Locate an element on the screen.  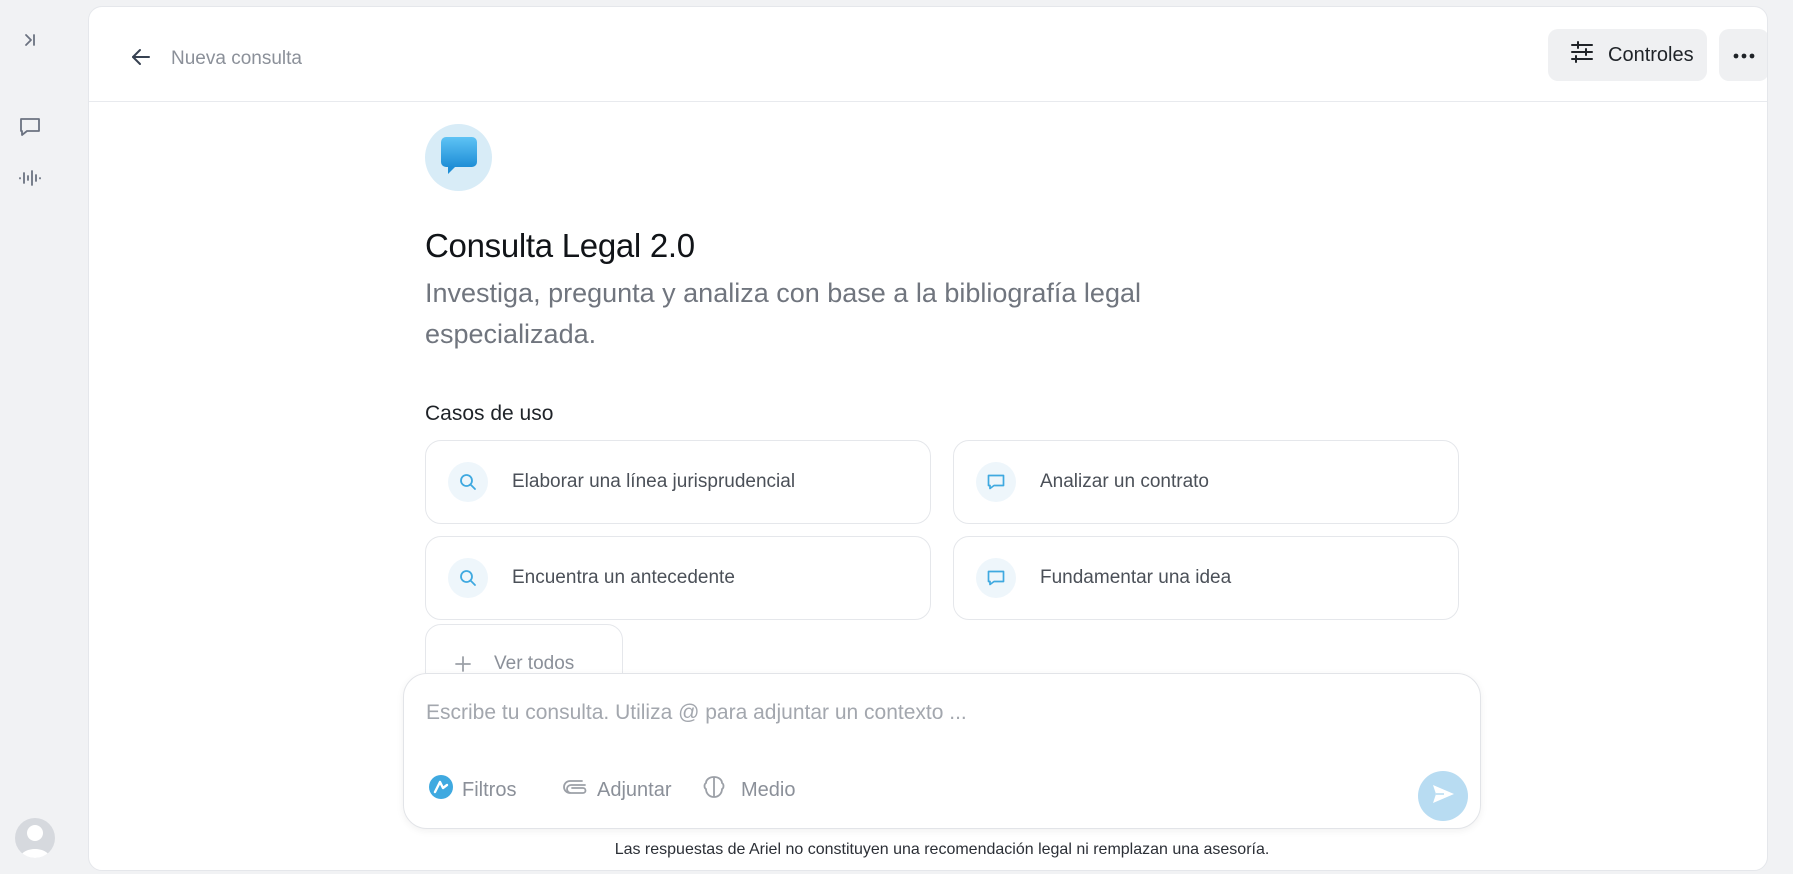
more-horizontal-icon is located at coordinates (1744, 55).